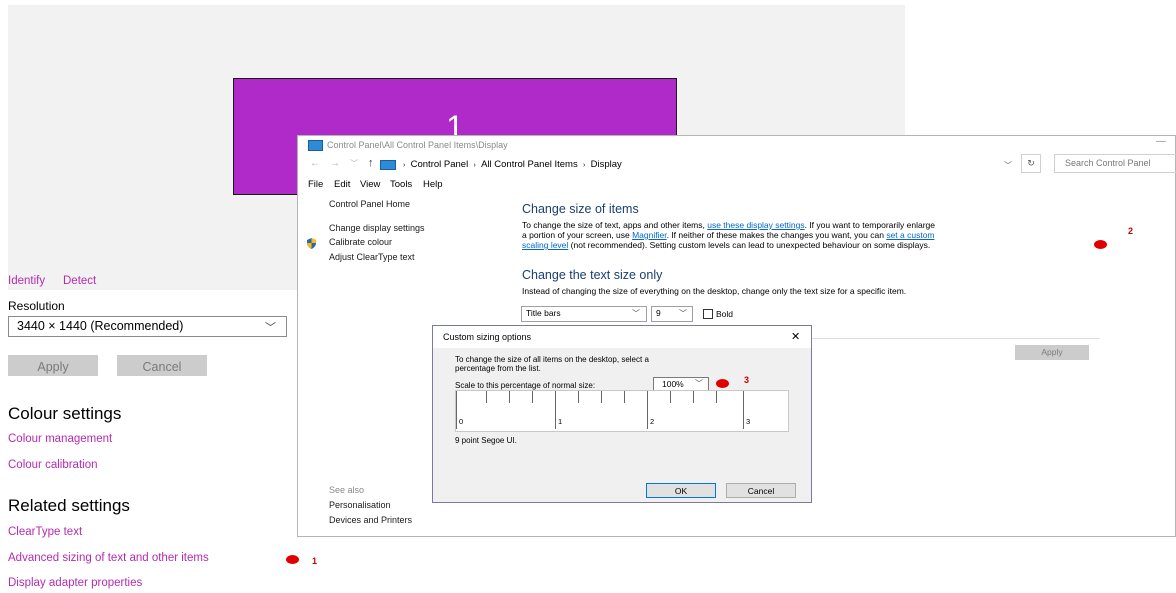 The height and width of the screenshot is (593, 1176). Describe the element at coordinates (955, 338) in the screenshot. I see `divider` at that location.